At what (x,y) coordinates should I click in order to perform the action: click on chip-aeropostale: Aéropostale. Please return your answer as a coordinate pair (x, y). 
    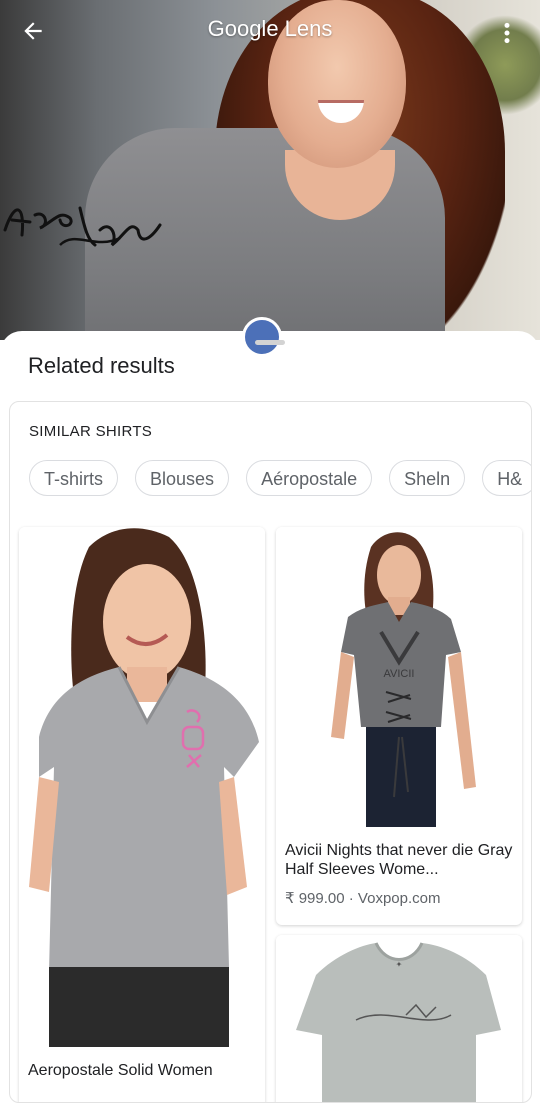
    Looking at the image, I should click on (309, 478).